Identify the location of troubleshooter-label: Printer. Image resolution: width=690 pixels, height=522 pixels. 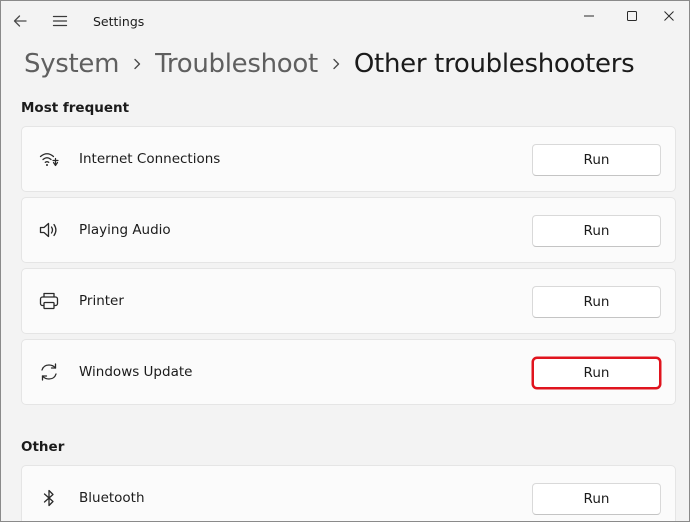
(101, 301).